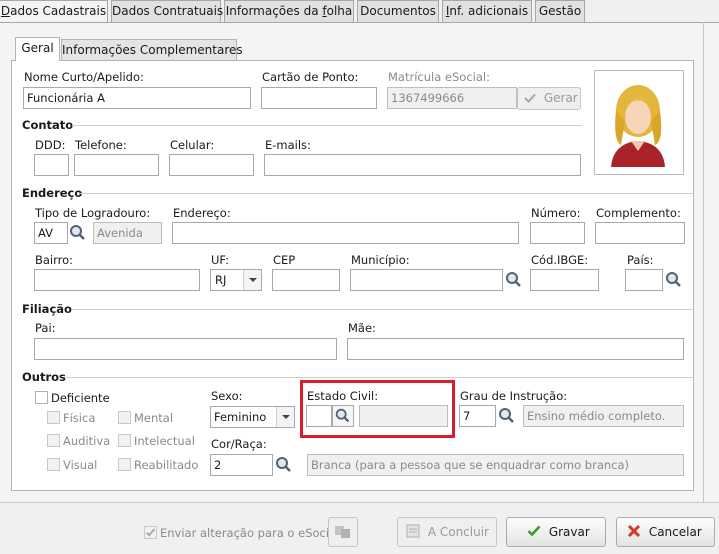  What do you see at coordinates (54, 12) in the screenshot?
I see `tab-dados-cadastrais: Dados Cadastrais` at bounding box center [54, 12].